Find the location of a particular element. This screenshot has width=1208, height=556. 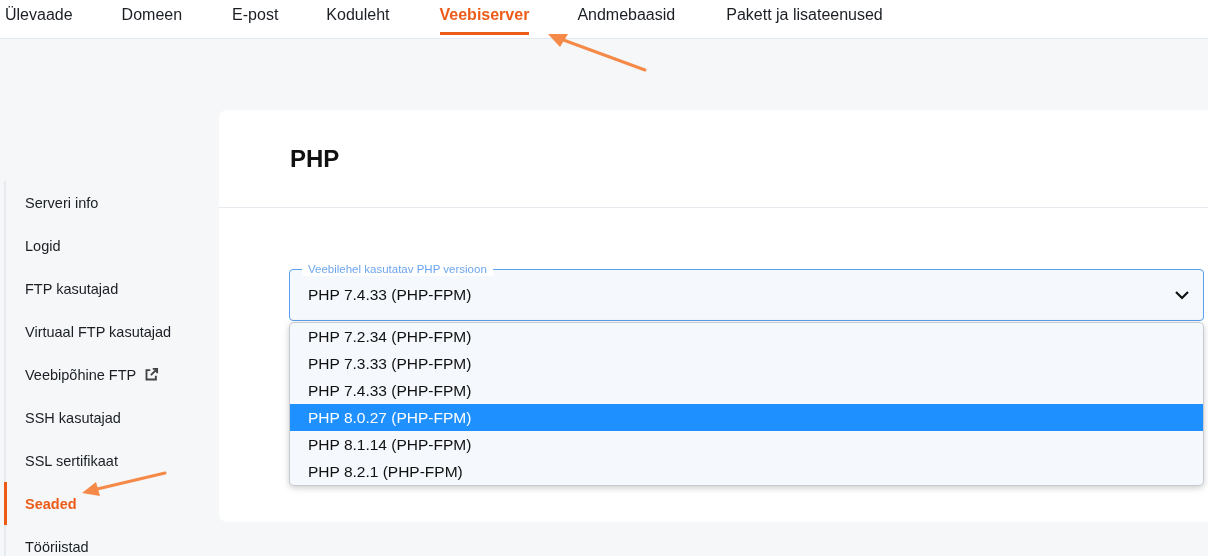

external-link-icon is located at coordinates (152, 374).